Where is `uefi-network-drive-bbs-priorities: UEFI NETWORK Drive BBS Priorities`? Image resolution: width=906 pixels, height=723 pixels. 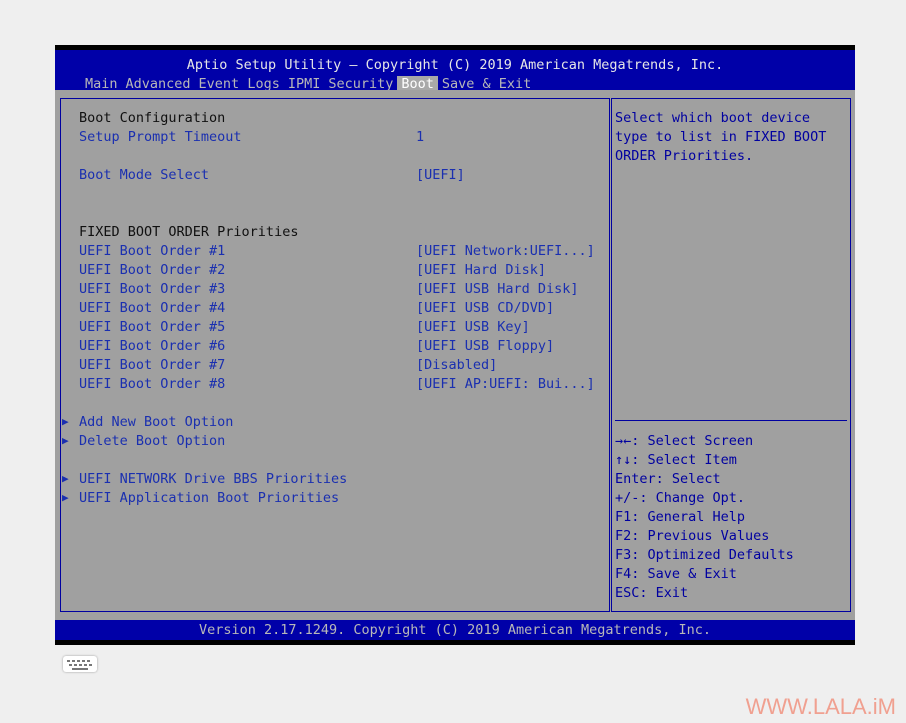 uefi-network-drive-bbs-priorities: UEFI NETWORK Drive BBS Priorities is located at coordinates (213, 479).